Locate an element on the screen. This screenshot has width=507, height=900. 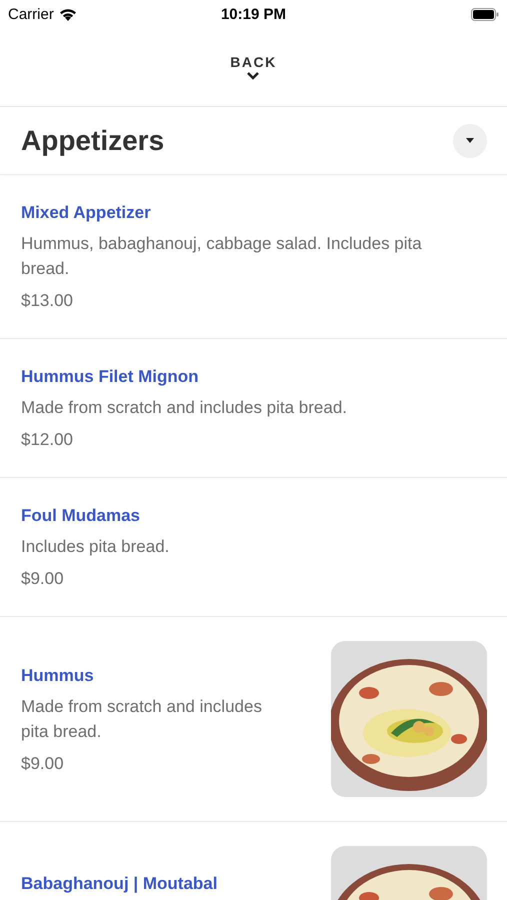
carrier-label: Carrier is located at coordinates (31, 14).